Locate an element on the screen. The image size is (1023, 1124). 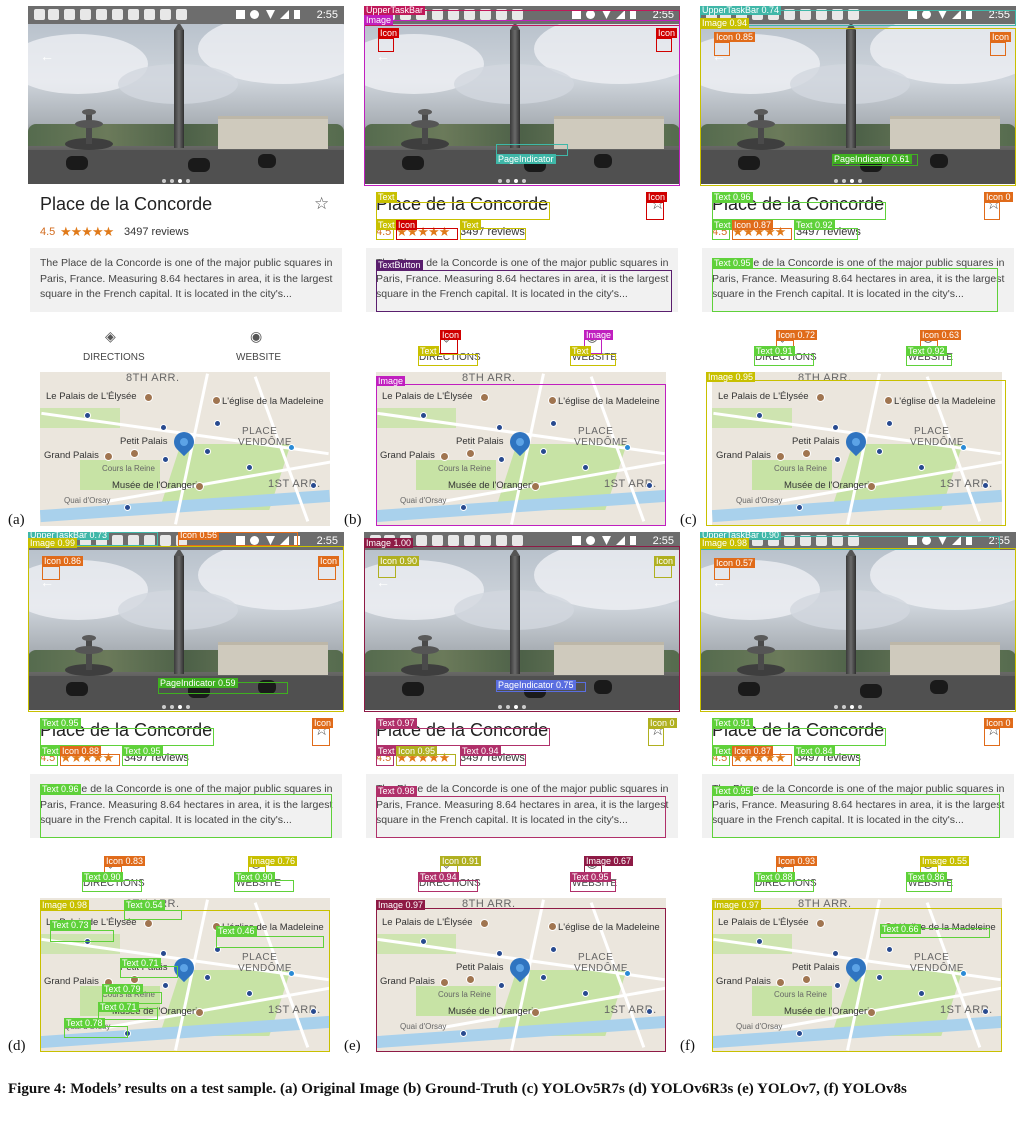
status-time: 2:55 is located at coordinates (327, 15).